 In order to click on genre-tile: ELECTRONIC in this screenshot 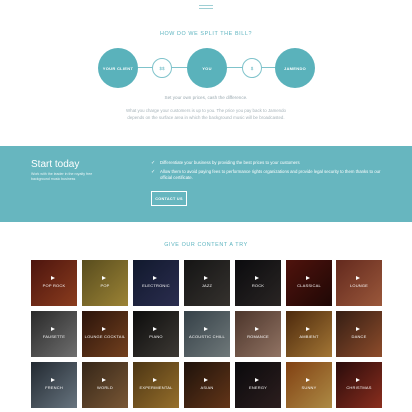, I will do `click(156, 283)`.